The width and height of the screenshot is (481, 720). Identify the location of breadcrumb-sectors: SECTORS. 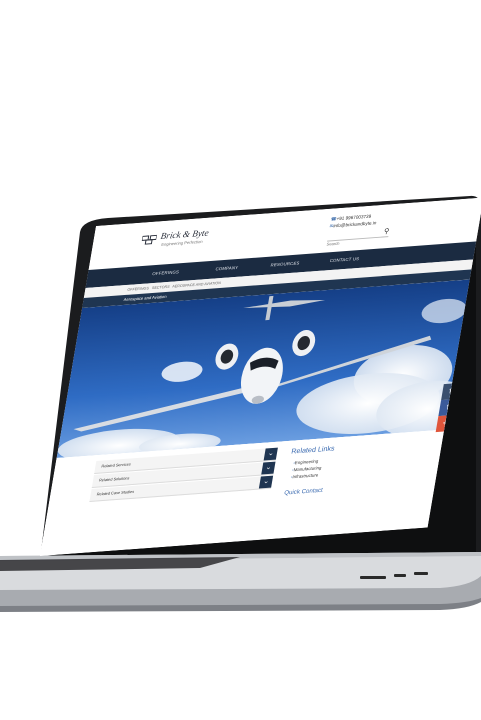
(161, 287).